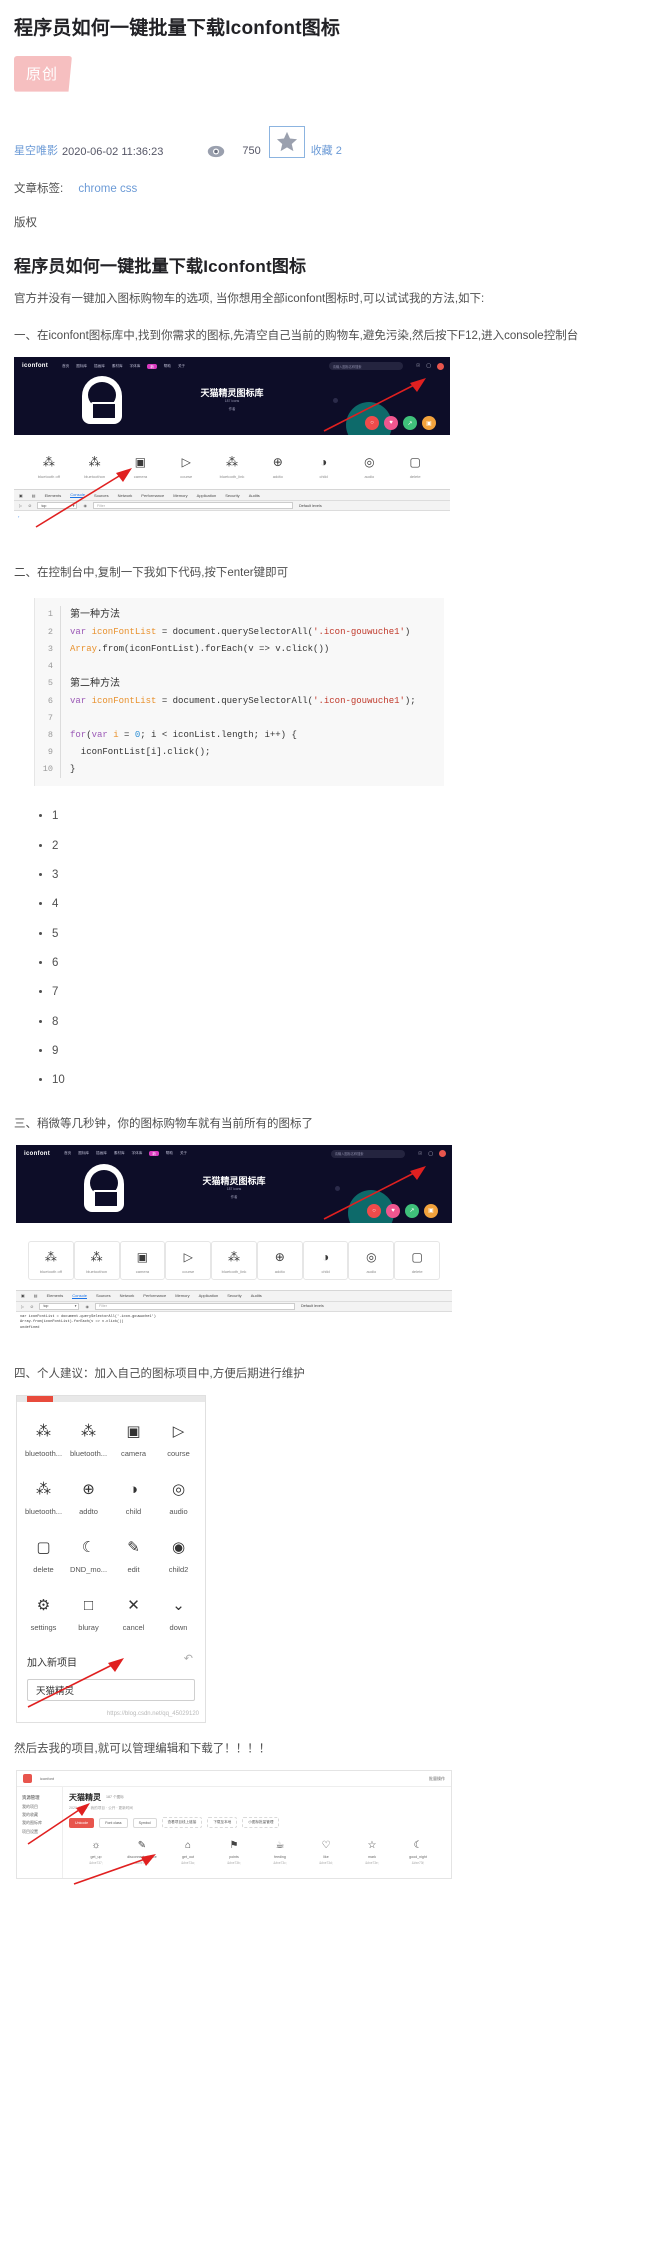 This screenshot has width=658, height=2267. What do you see at coordinates (261, 1823) in the screenshot?
I see `batch-manage-button: 小图标批量管理` at bounding box center [261, 1823].